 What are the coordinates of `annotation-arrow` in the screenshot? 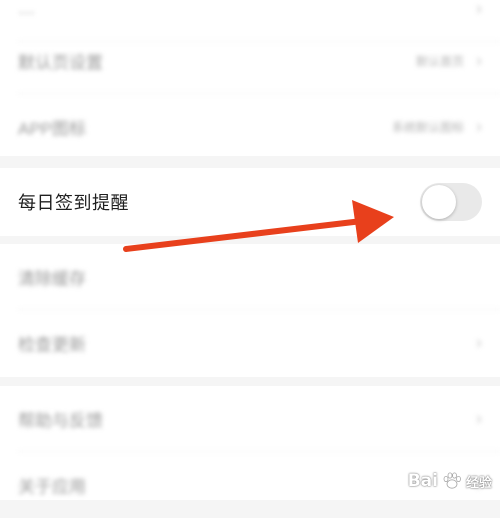 It's located at (258, 226).